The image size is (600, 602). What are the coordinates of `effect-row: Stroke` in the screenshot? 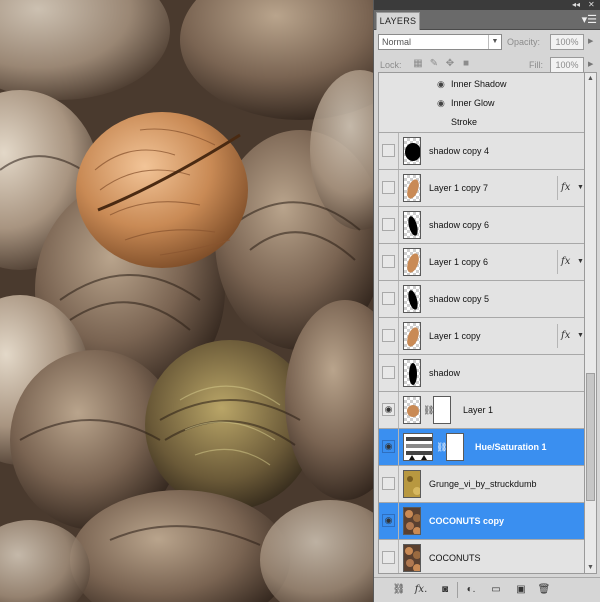 It's located at (481, 123).